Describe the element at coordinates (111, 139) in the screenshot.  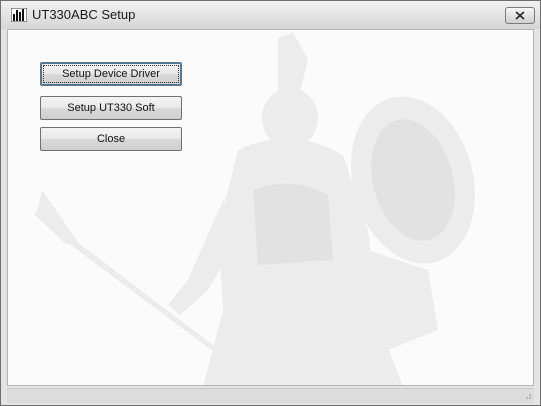
I see `close-button: Close` at that location.